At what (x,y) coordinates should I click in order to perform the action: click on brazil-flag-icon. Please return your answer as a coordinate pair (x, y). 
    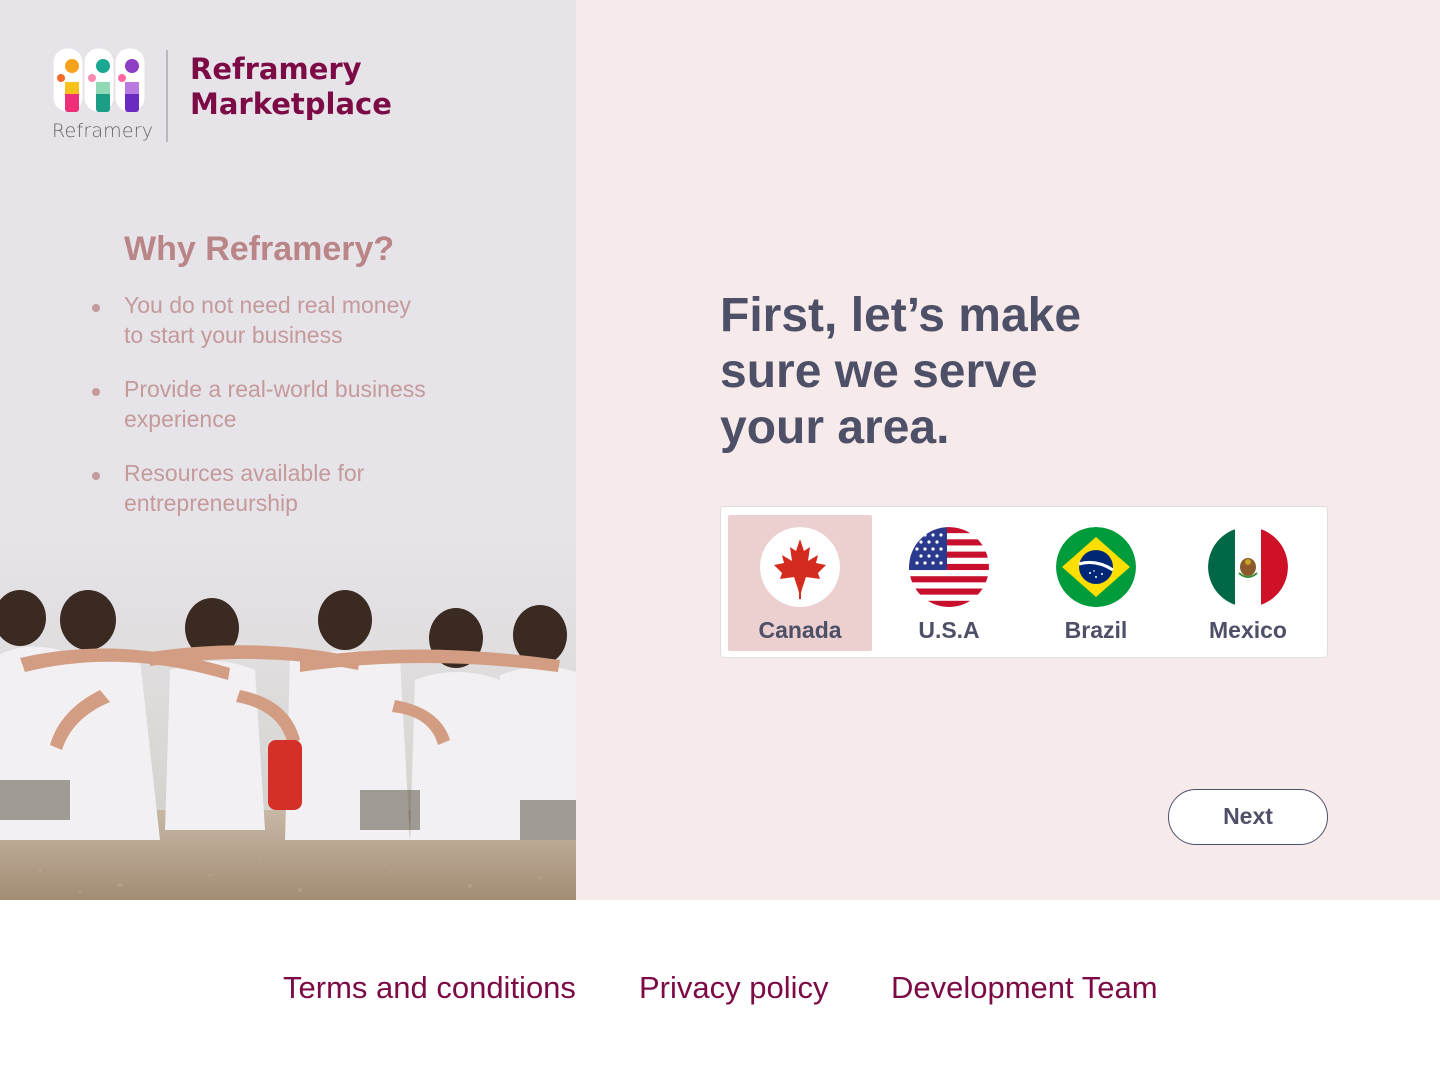
    Looking at the image, I should click on (1096, 567).